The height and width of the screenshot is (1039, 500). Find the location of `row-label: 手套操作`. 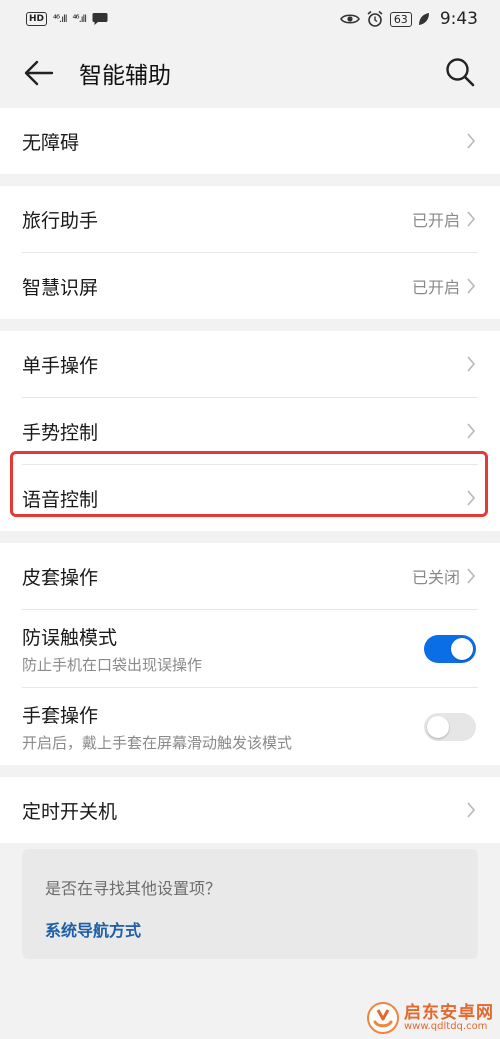

row-label: 手套操作 is located at coordinates (60, 715).